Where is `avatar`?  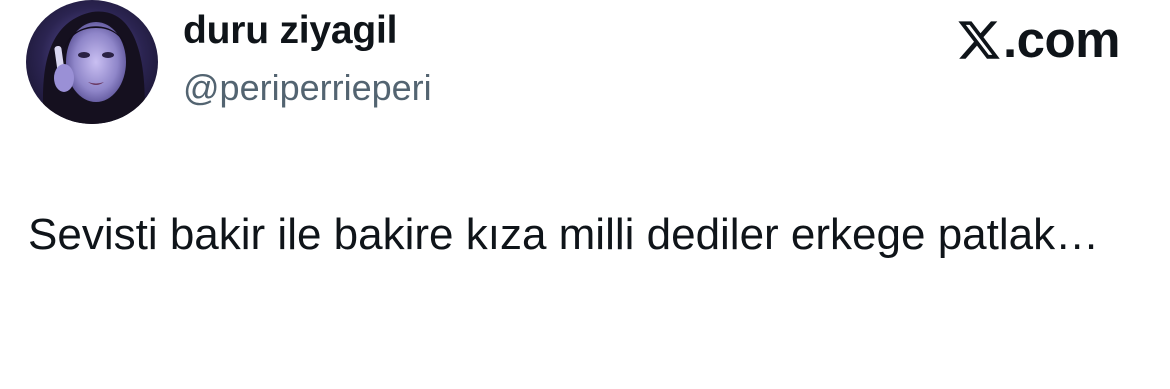
avatar is located at coordinates (92, 62).